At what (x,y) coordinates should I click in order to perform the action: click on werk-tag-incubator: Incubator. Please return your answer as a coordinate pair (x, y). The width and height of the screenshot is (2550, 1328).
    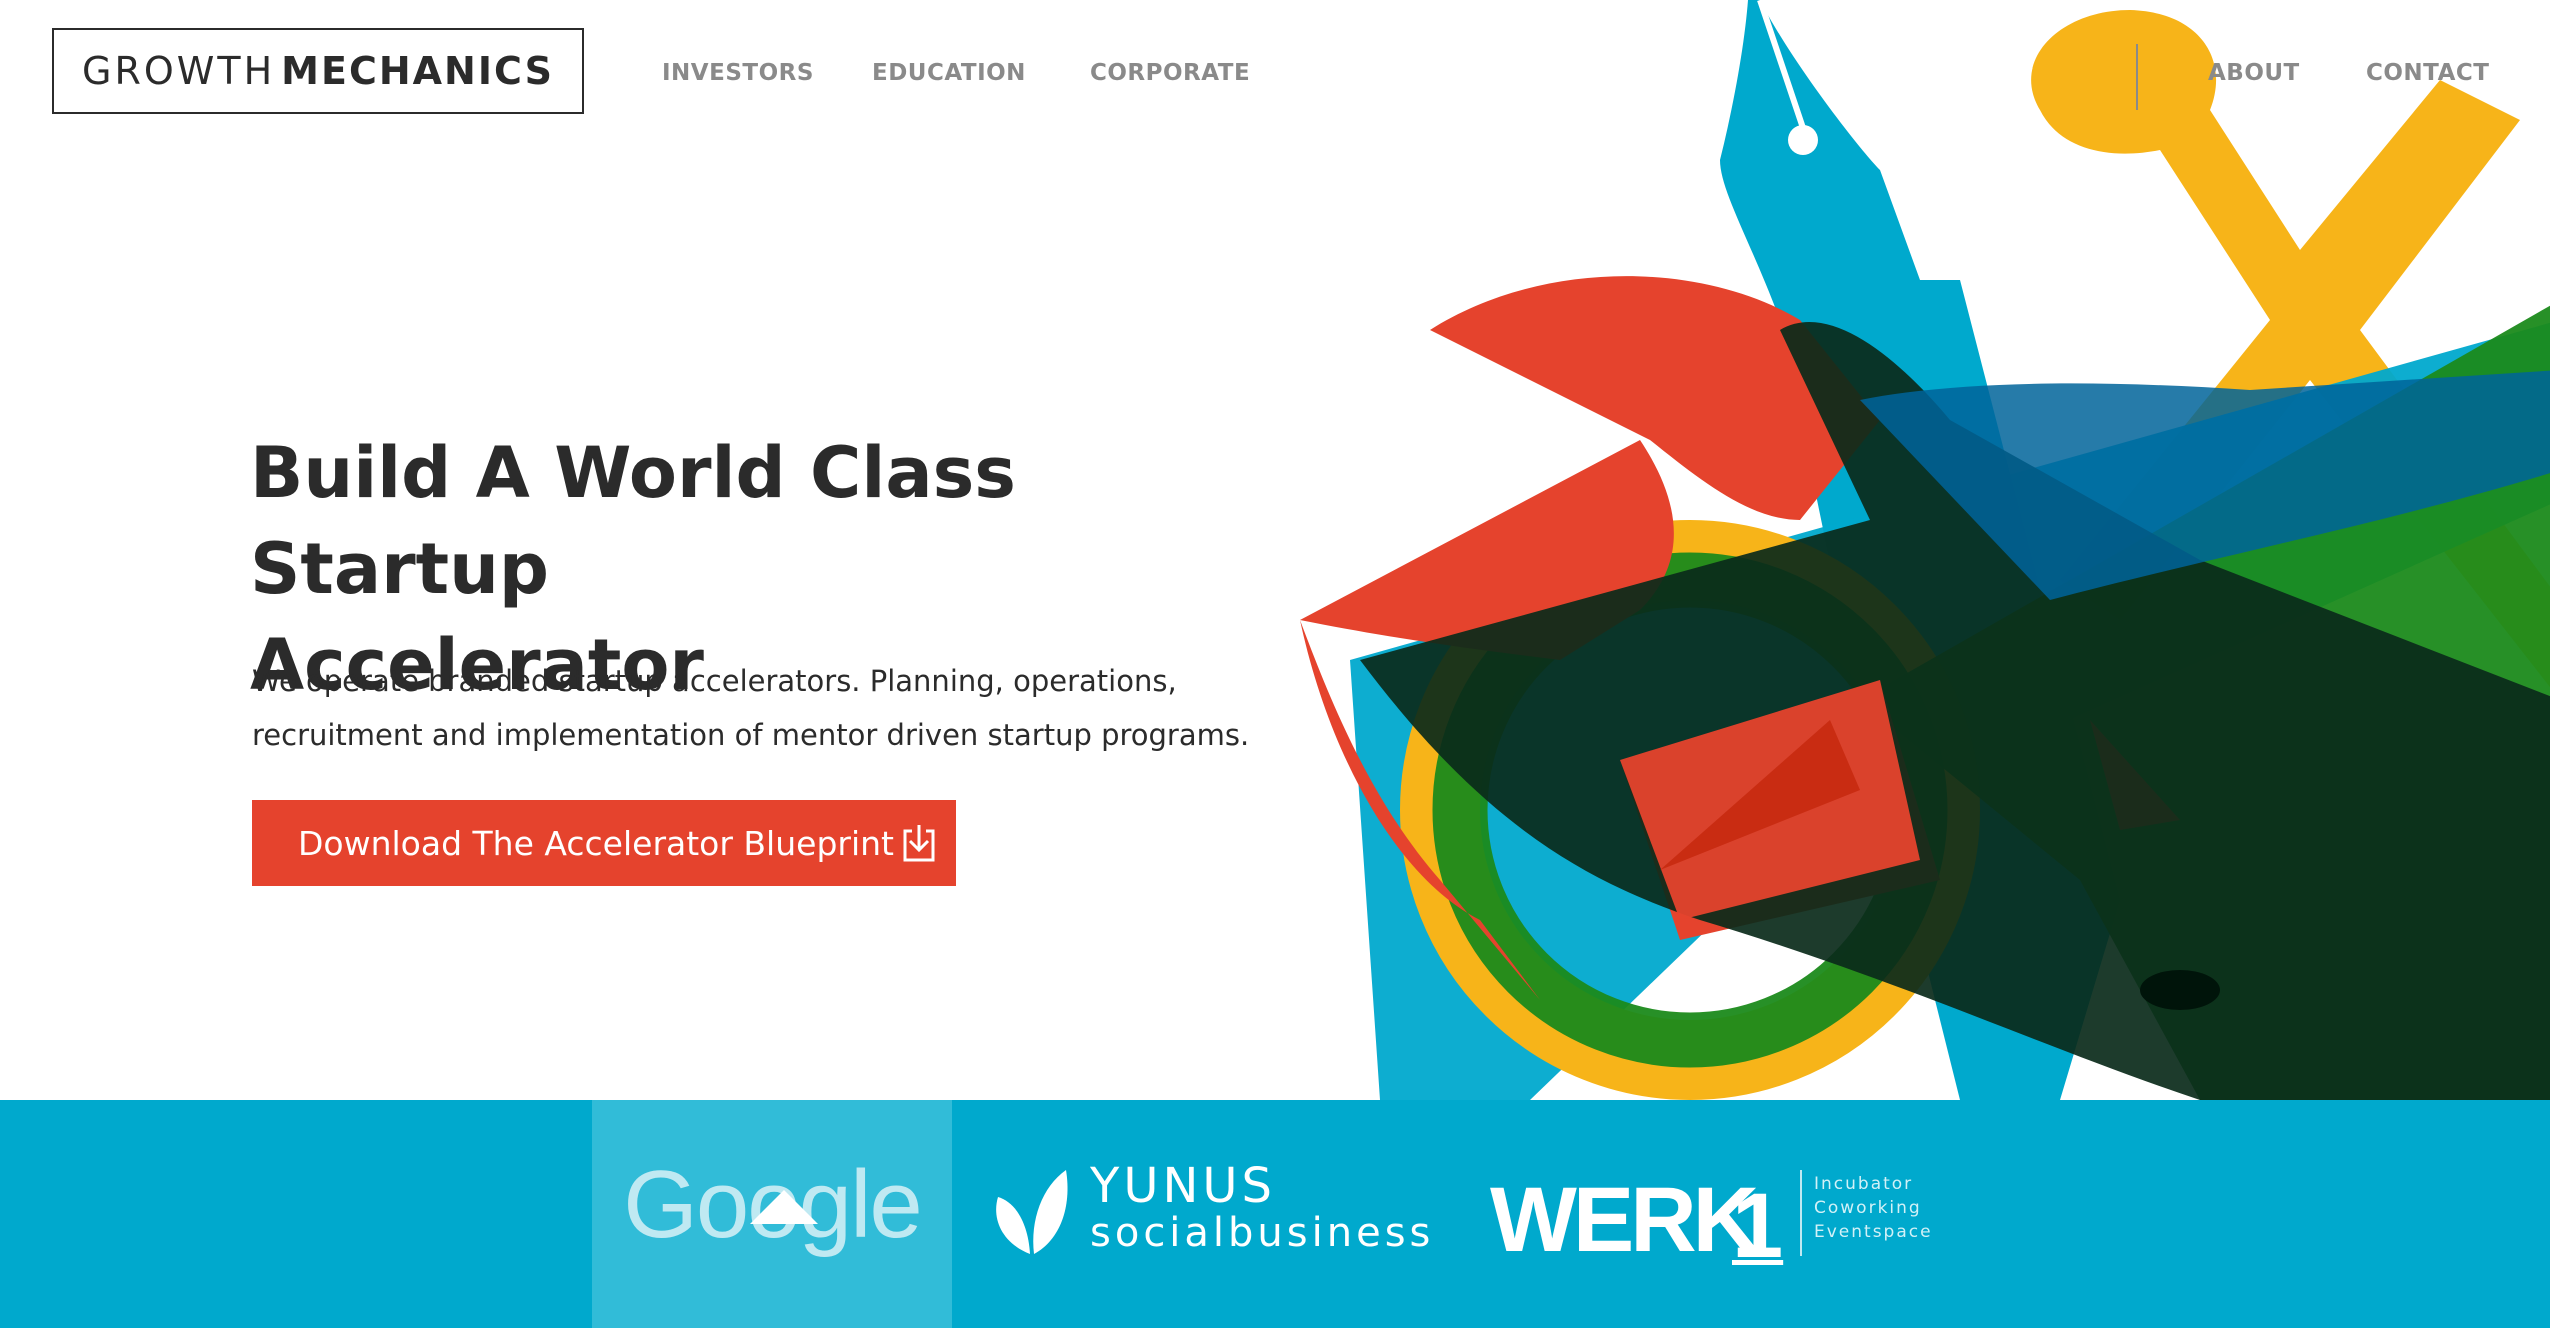
    Looking at the image, I should click on (1864, 1184).